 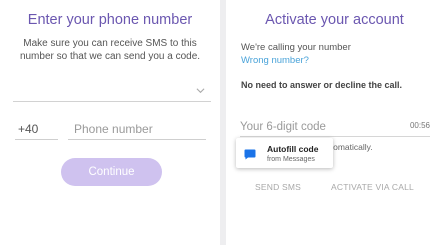 I want to click on no-need-text: No need to answer or decline the call., so click(x=322, y=85).